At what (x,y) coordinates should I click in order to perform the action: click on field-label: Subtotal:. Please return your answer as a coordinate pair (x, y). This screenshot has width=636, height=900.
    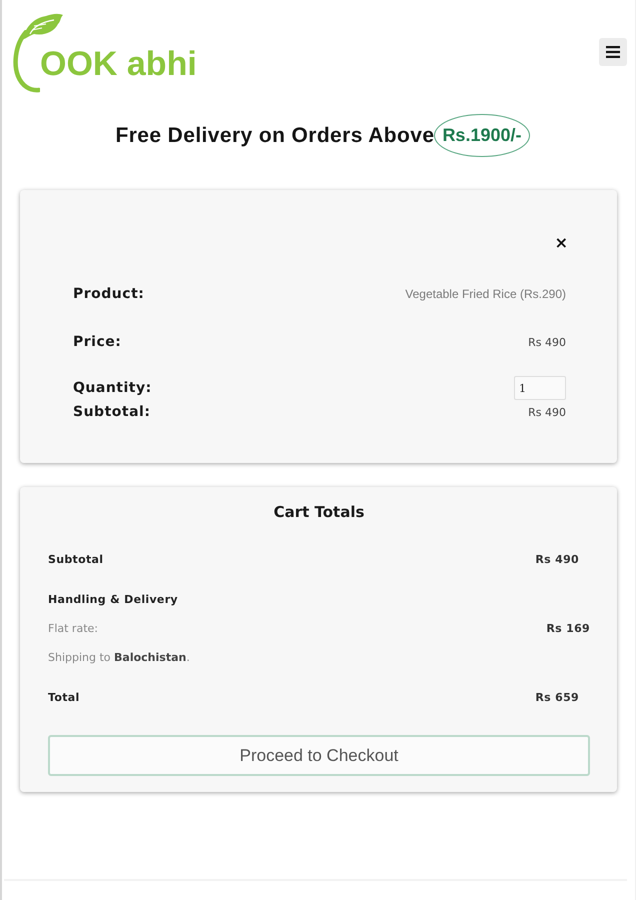
    Looking at the image, I should click on (111, 412).